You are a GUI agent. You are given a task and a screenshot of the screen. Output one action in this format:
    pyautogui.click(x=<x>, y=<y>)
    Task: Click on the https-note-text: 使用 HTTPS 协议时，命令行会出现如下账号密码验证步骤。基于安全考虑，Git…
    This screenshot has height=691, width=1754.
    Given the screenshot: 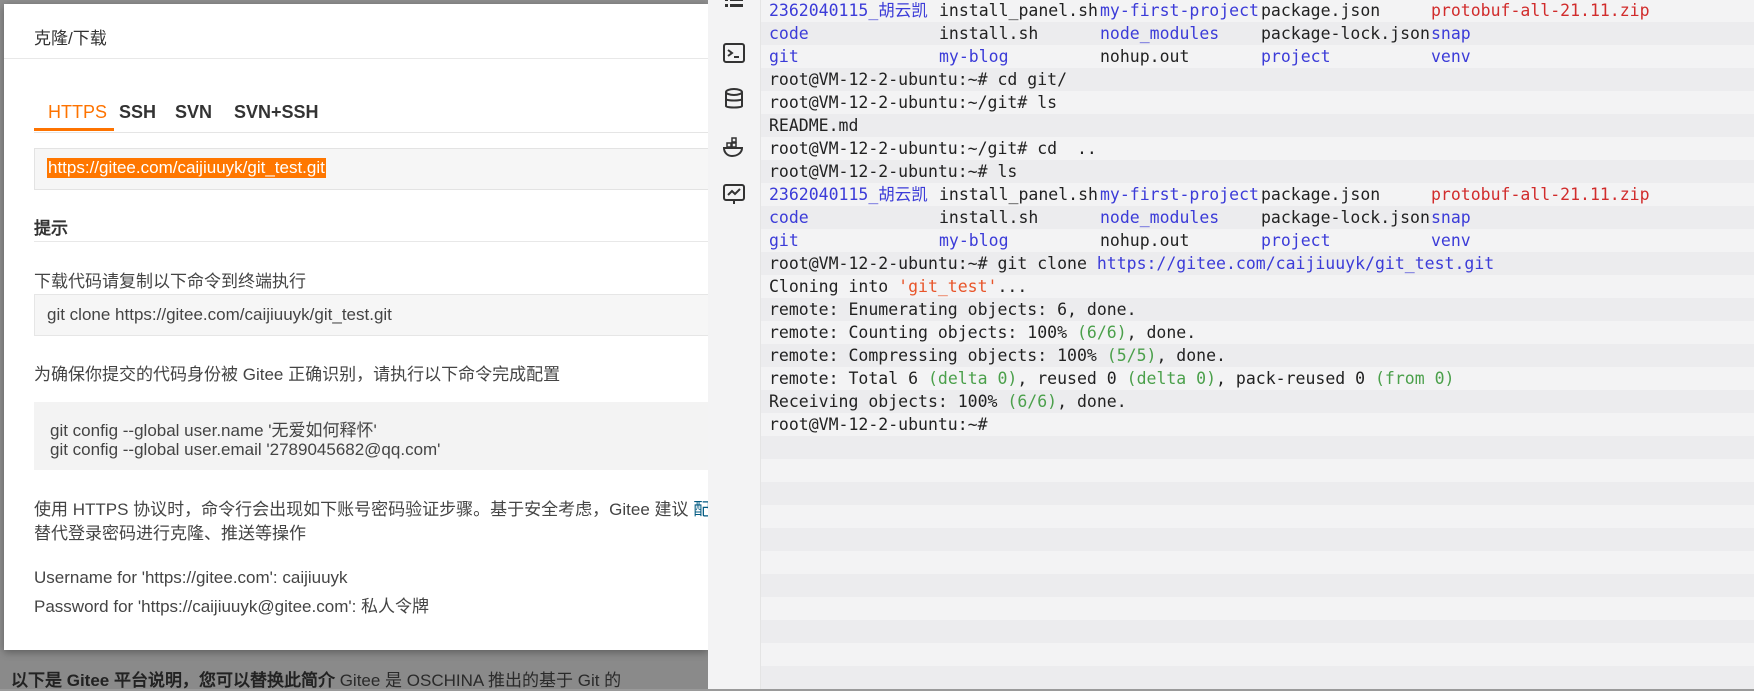 What is the action you would take?
    pyautogui.click(x=364, y=509)
    